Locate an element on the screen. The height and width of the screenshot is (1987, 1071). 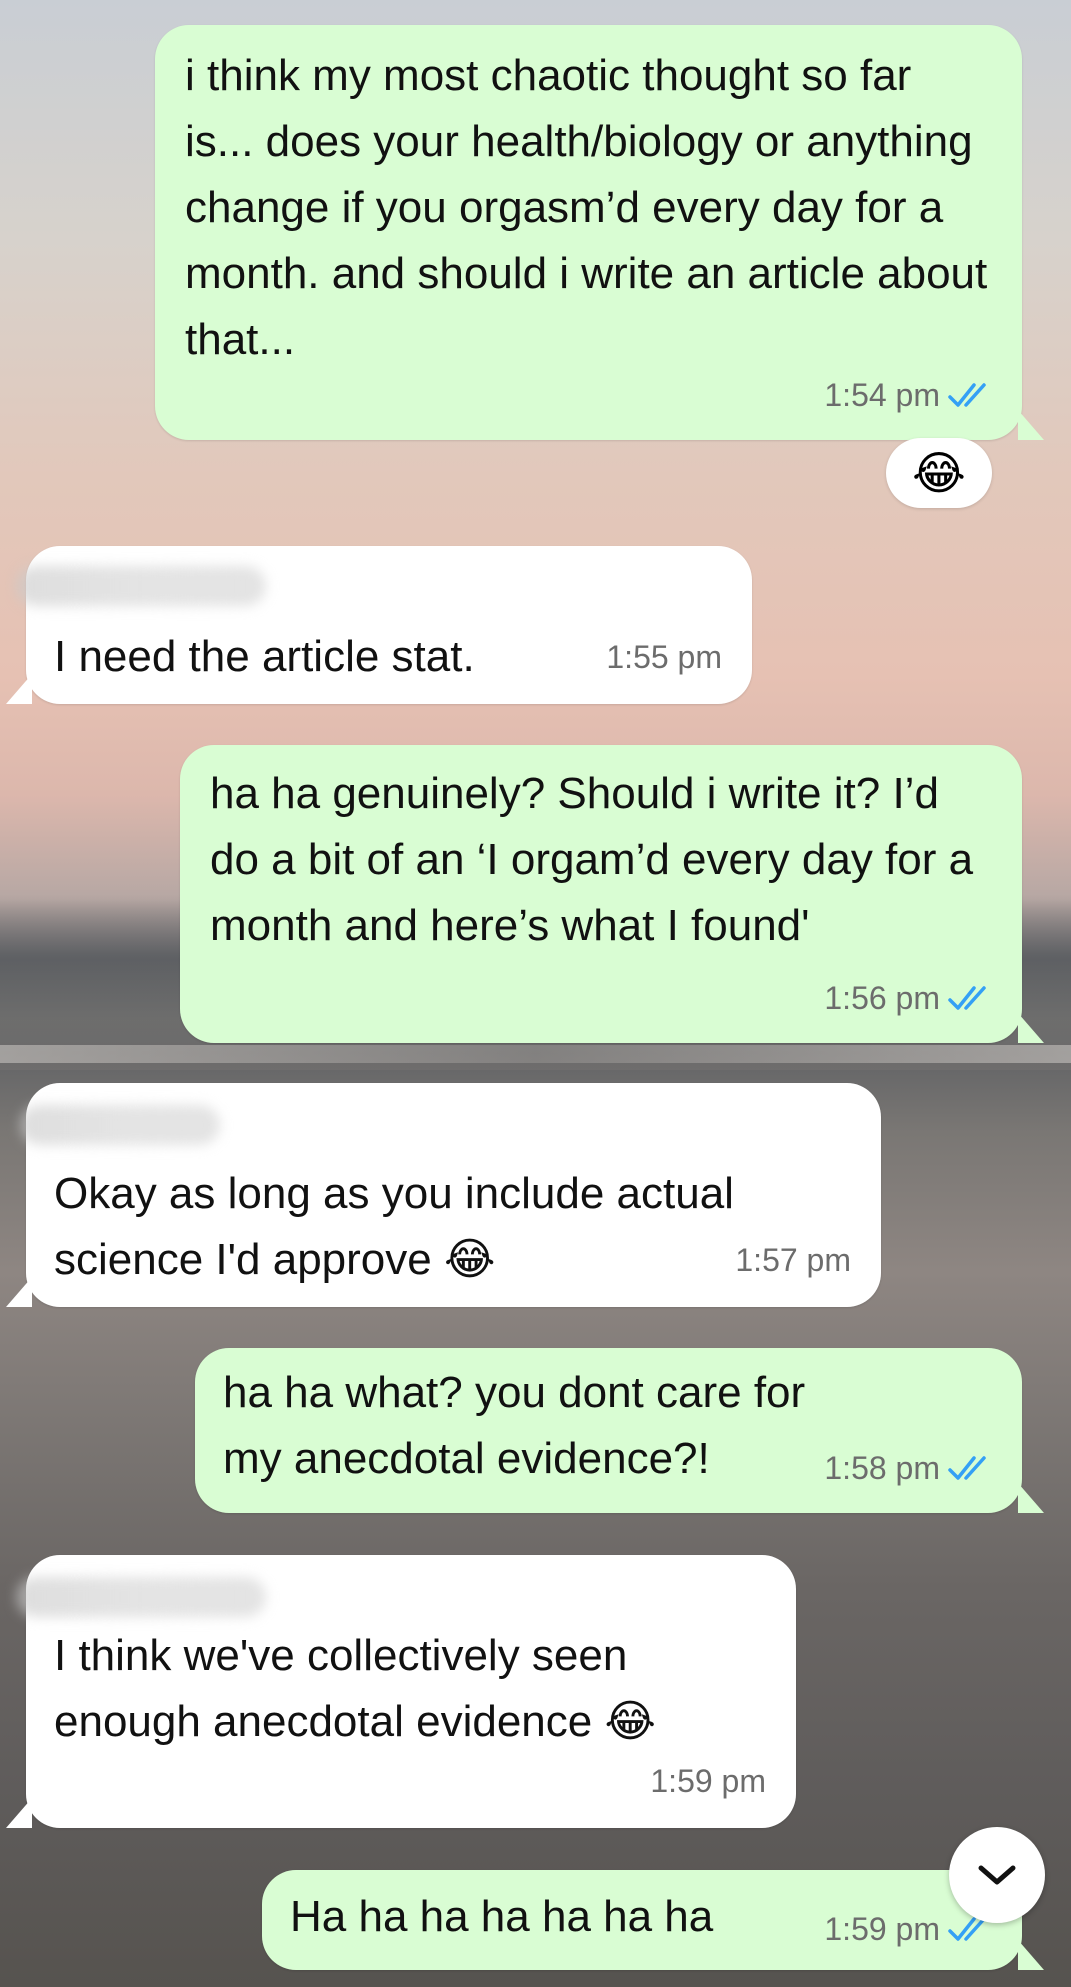
incoming-message: I need the article stat. 1:55 pm is located at coordinates (384, 625).